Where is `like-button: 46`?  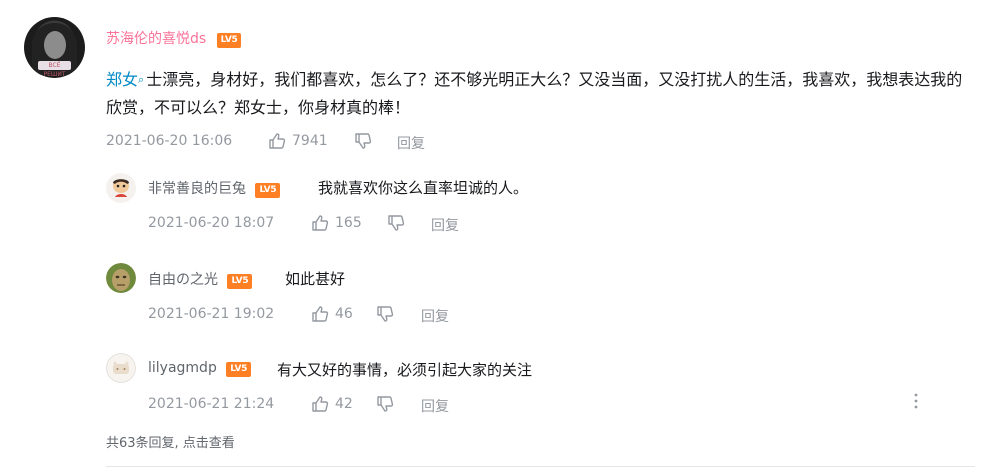 like-button: 46 is located at coordinates (332, 314).